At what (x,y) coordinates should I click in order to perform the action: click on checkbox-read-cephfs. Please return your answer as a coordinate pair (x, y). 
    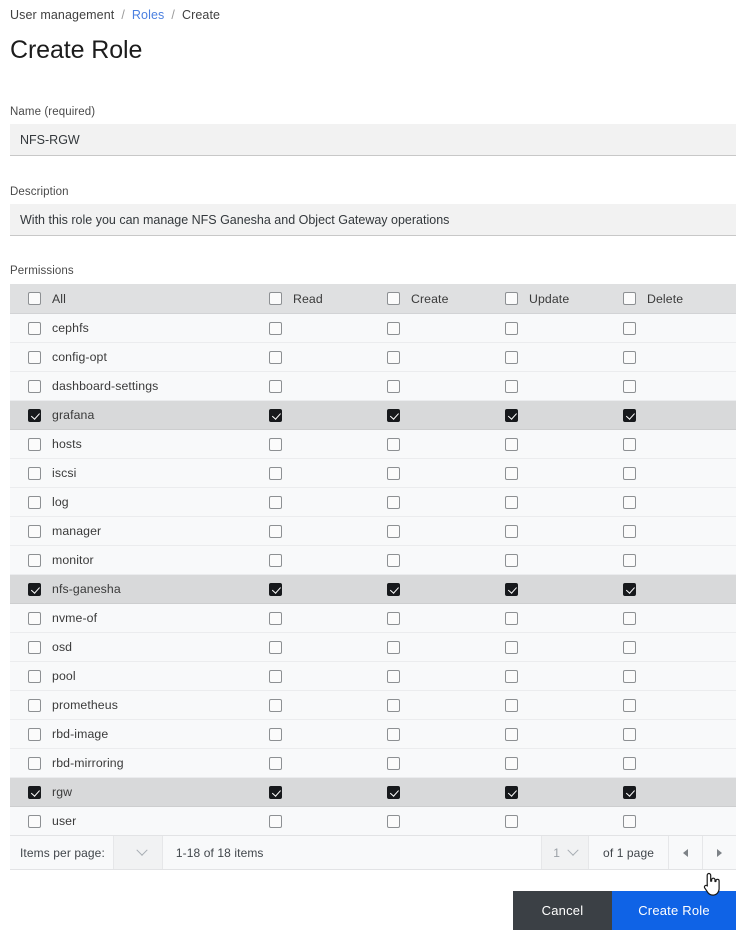
    Looking at the image, I should click on (275, 328).